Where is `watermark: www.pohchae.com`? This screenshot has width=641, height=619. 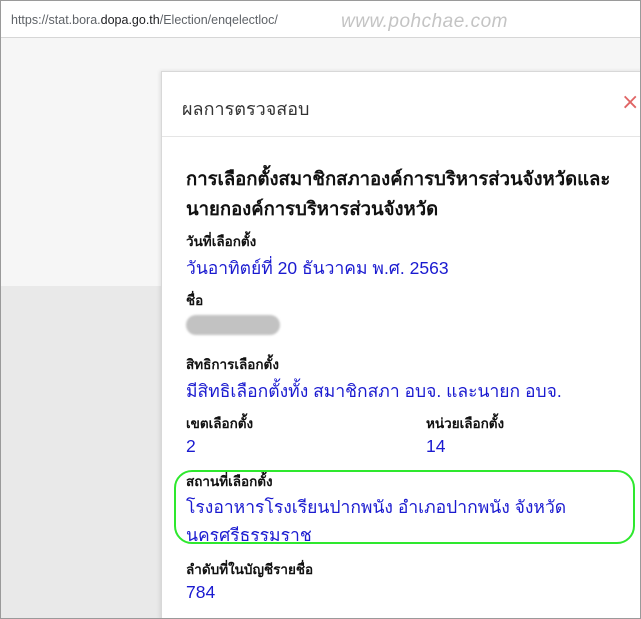 watermark: www.pohchae.com is located at coordinates (424, 21).